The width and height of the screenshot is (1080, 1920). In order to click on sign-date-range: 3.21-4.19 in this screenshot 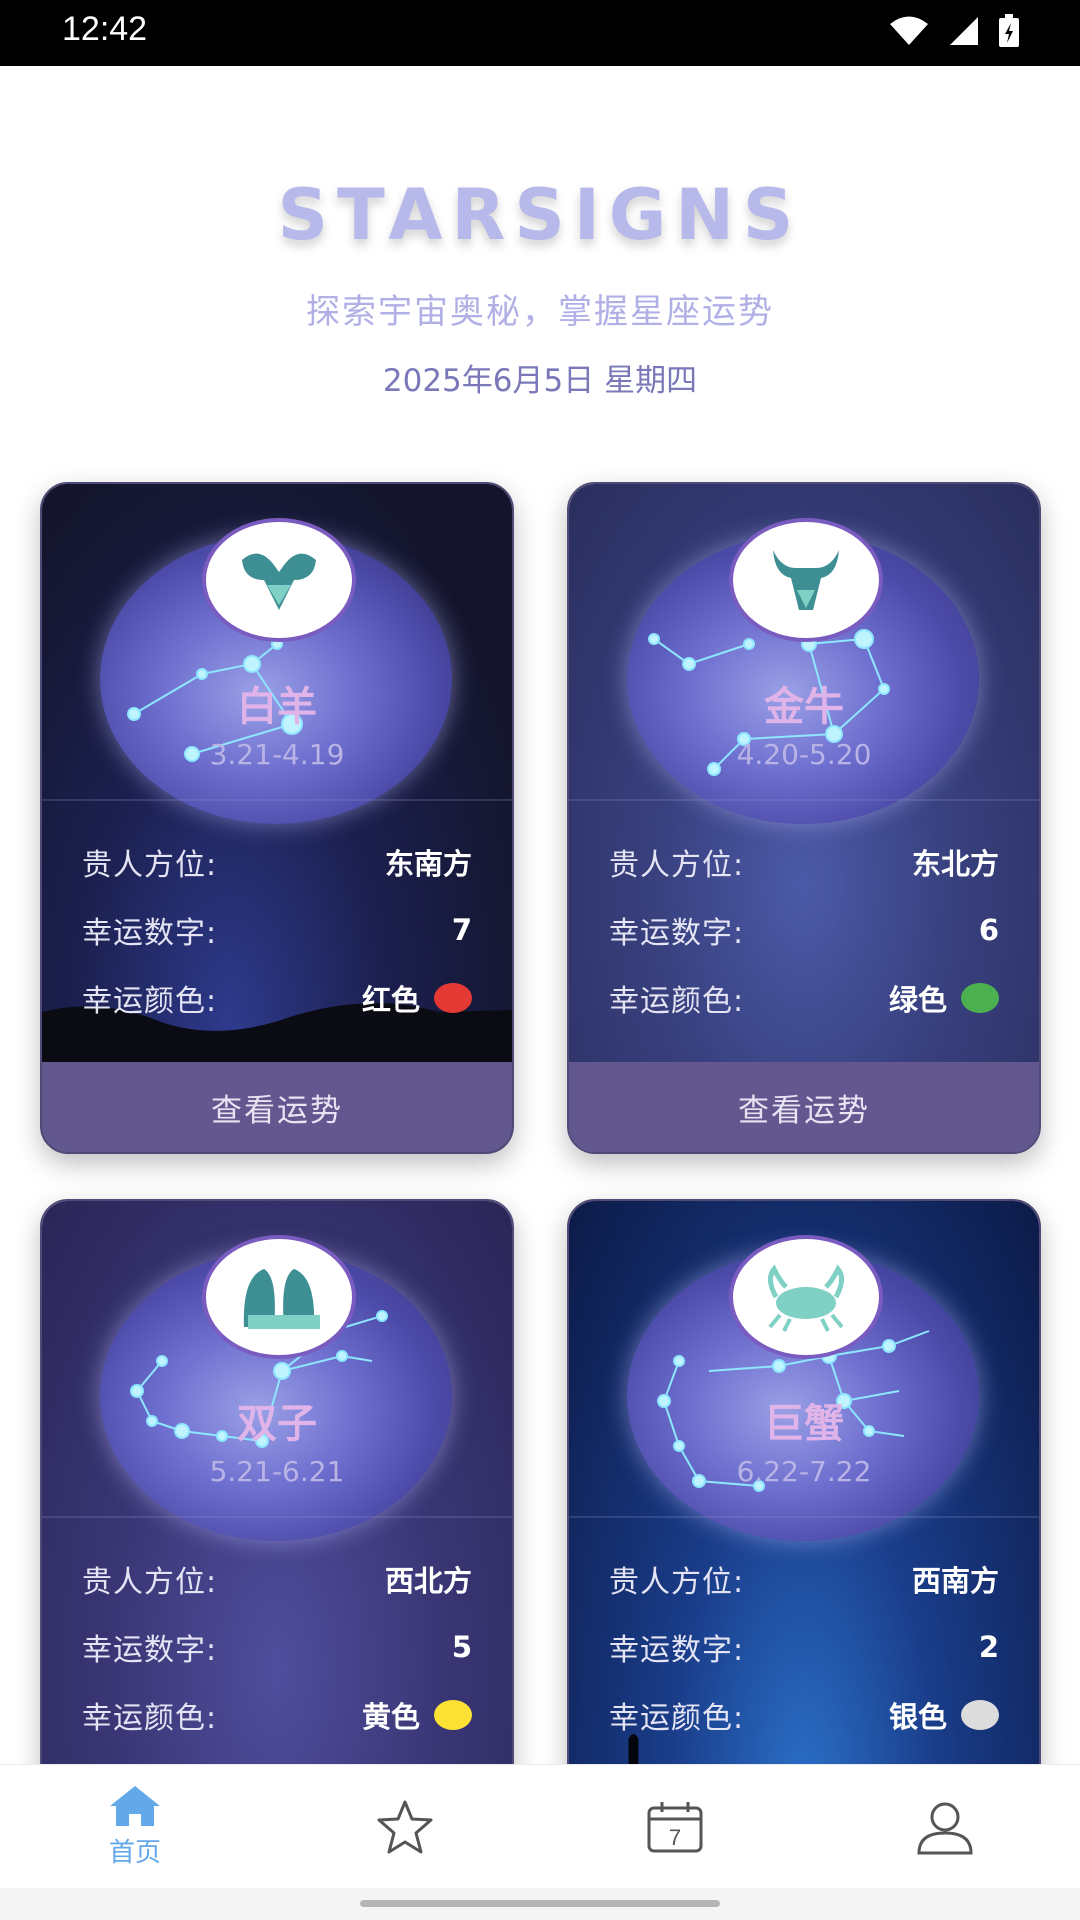, I will do `click(277, 754)`.